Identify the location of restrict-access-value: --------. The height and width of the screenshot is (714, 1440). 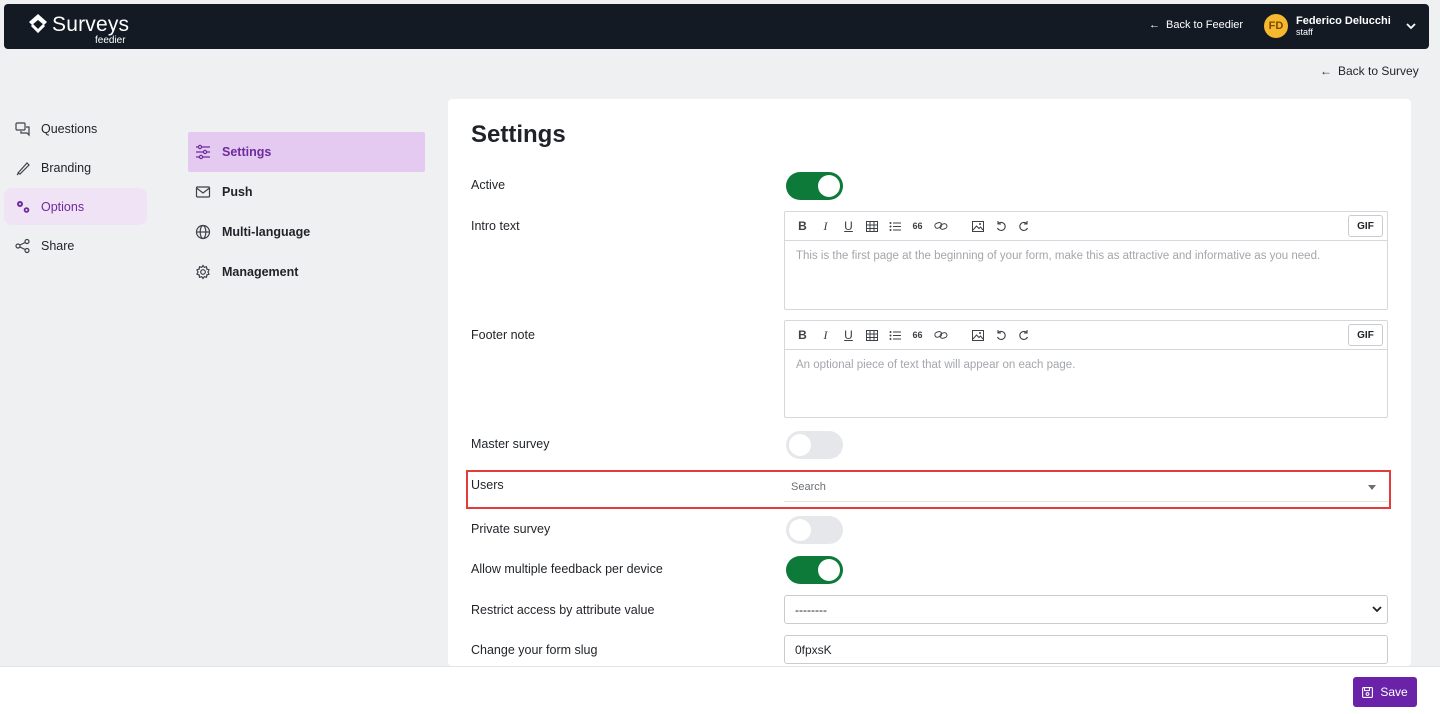
(811, 609).